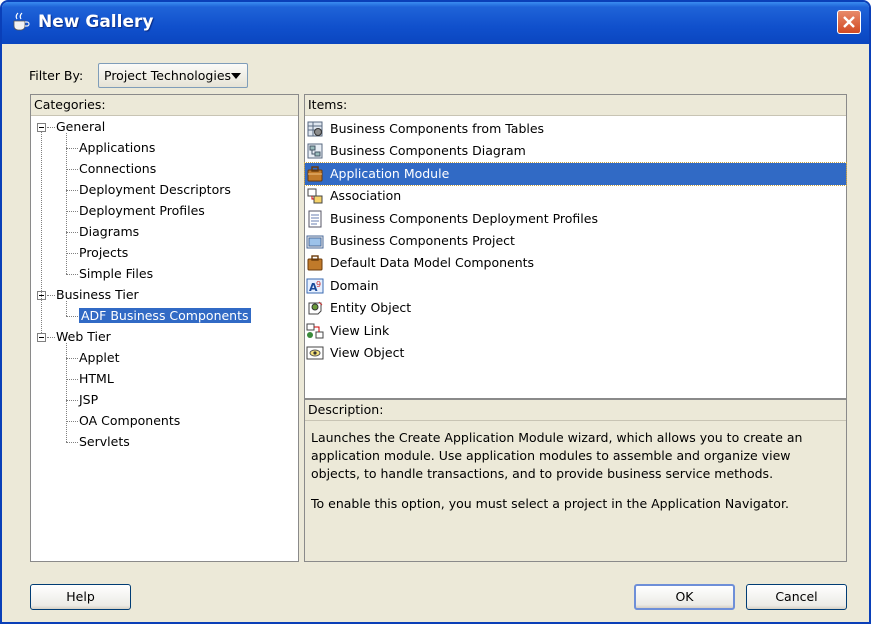  I want to click on tree-item-label: HTML, so click(96, 378).